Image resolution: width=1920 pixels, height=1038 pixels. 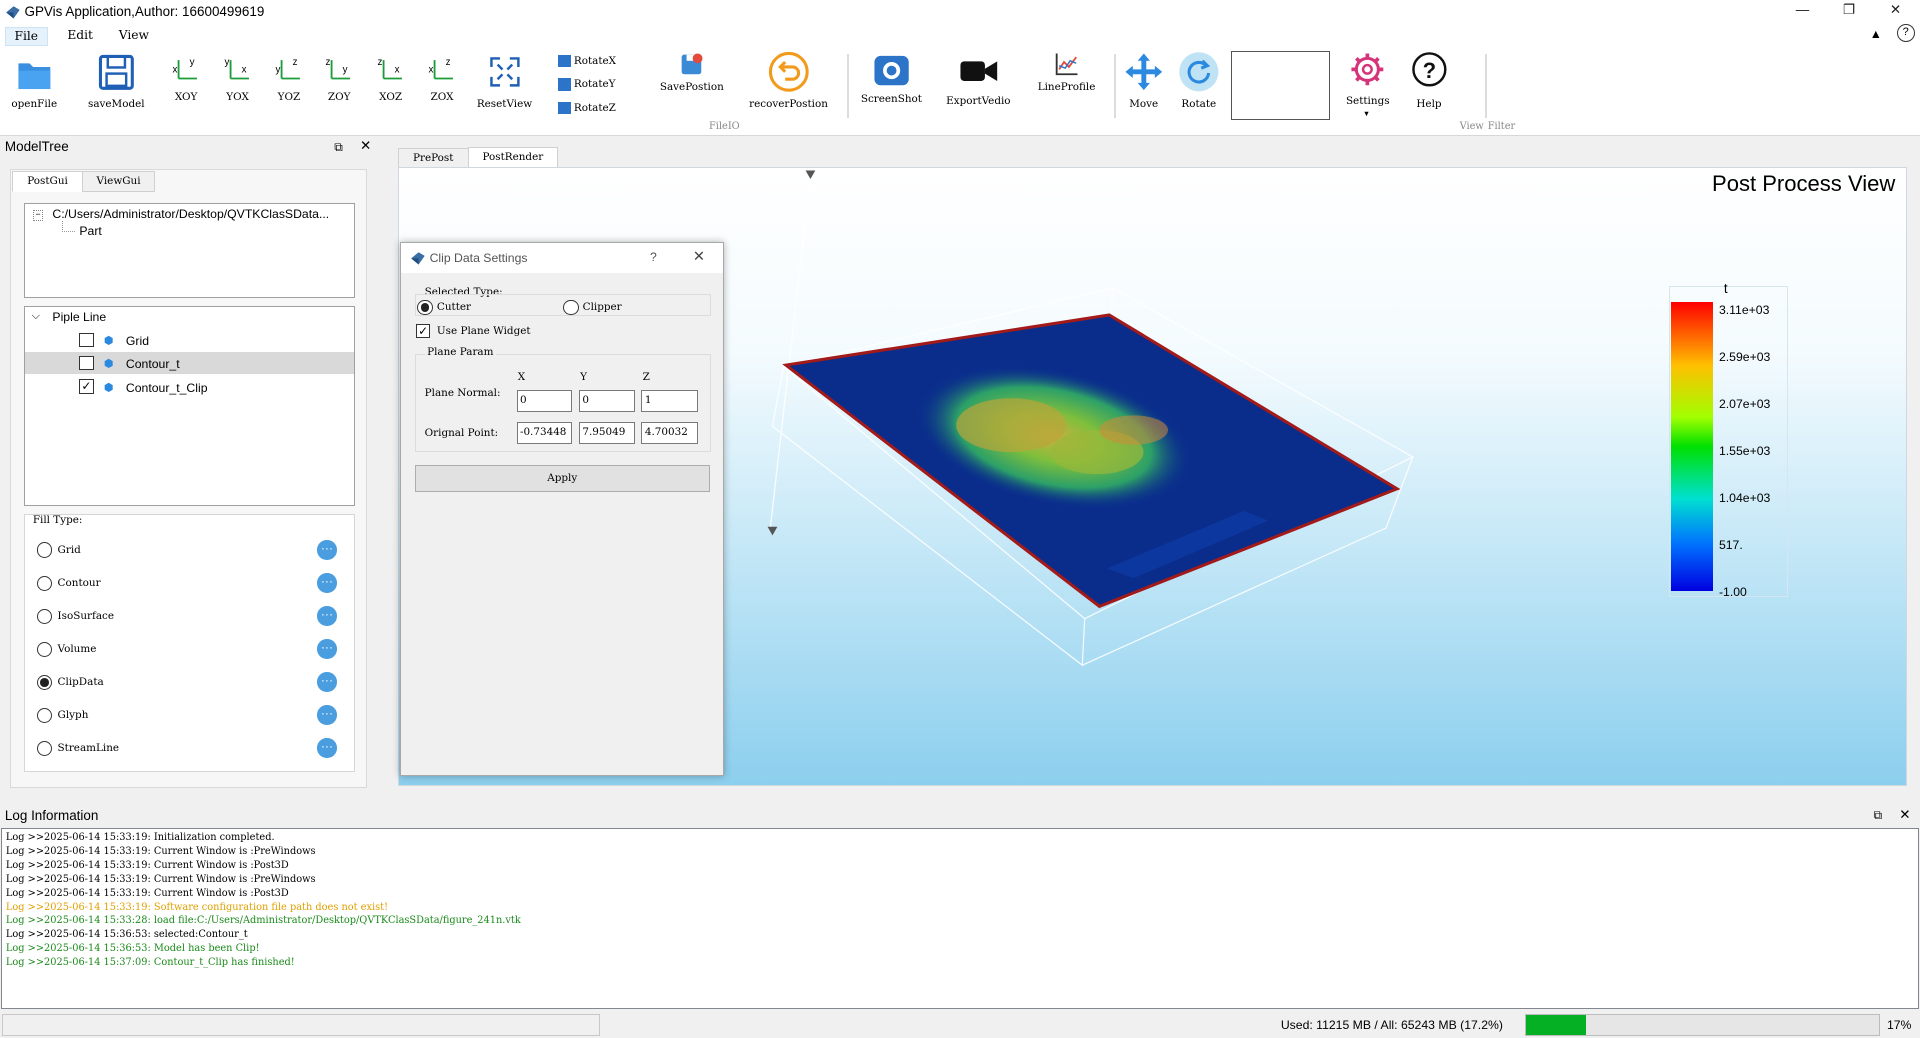 What do you see at coordinates (669, 433) in the screenshot?
I see `origin-z-input: 4.70032` at bounding box center [669, 433].